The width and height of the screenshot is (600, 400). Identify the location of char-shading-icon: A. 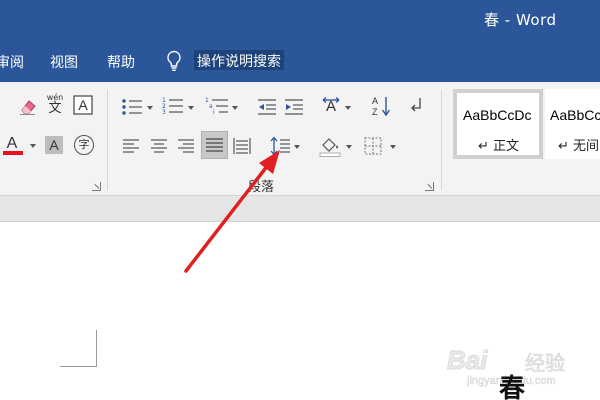
(54, 145).